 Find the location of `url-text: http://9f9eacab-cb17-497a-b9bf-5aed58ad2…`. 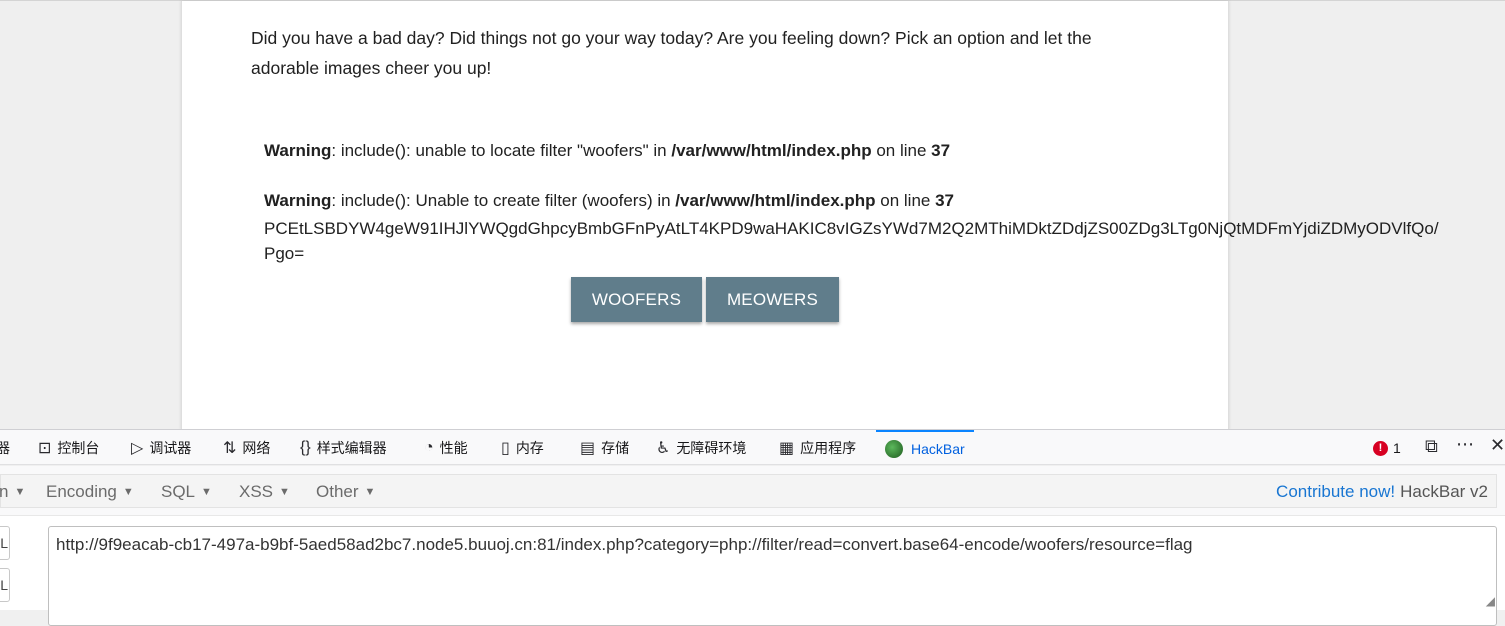

url-text: http://9f9eacab-cb17-497a-b9bf-5aed58ad2… is located at coordinates (624, 544).